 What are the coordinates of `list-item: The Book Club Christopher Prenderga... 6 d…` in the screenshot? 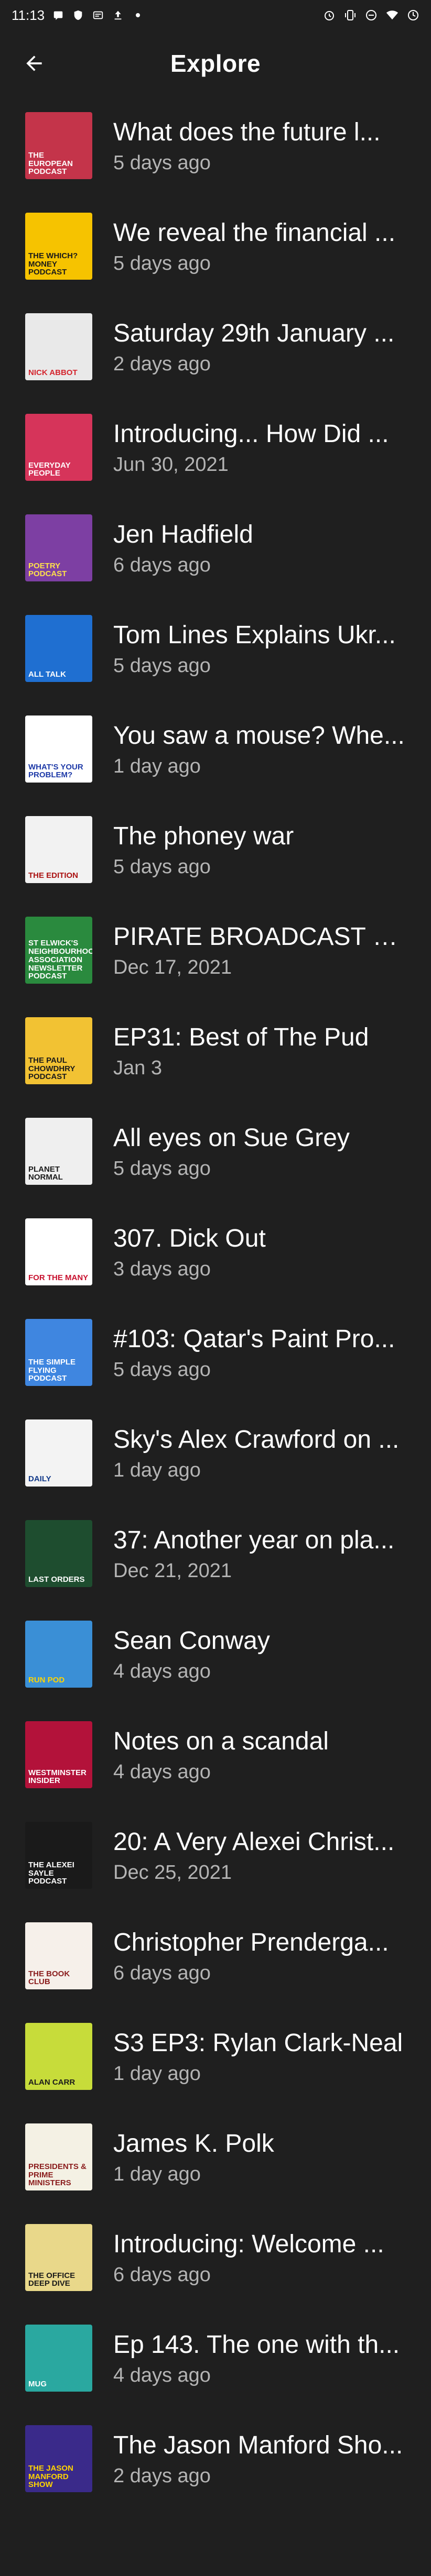 It's located at (215, 1957).